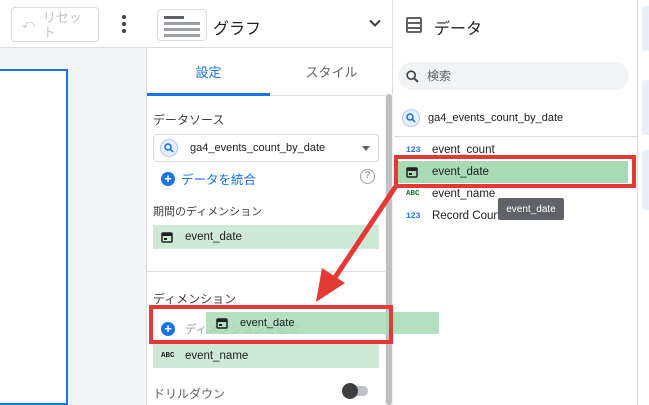  I want to click on date-range-dimension-chip: event_date, so click(266, 237).